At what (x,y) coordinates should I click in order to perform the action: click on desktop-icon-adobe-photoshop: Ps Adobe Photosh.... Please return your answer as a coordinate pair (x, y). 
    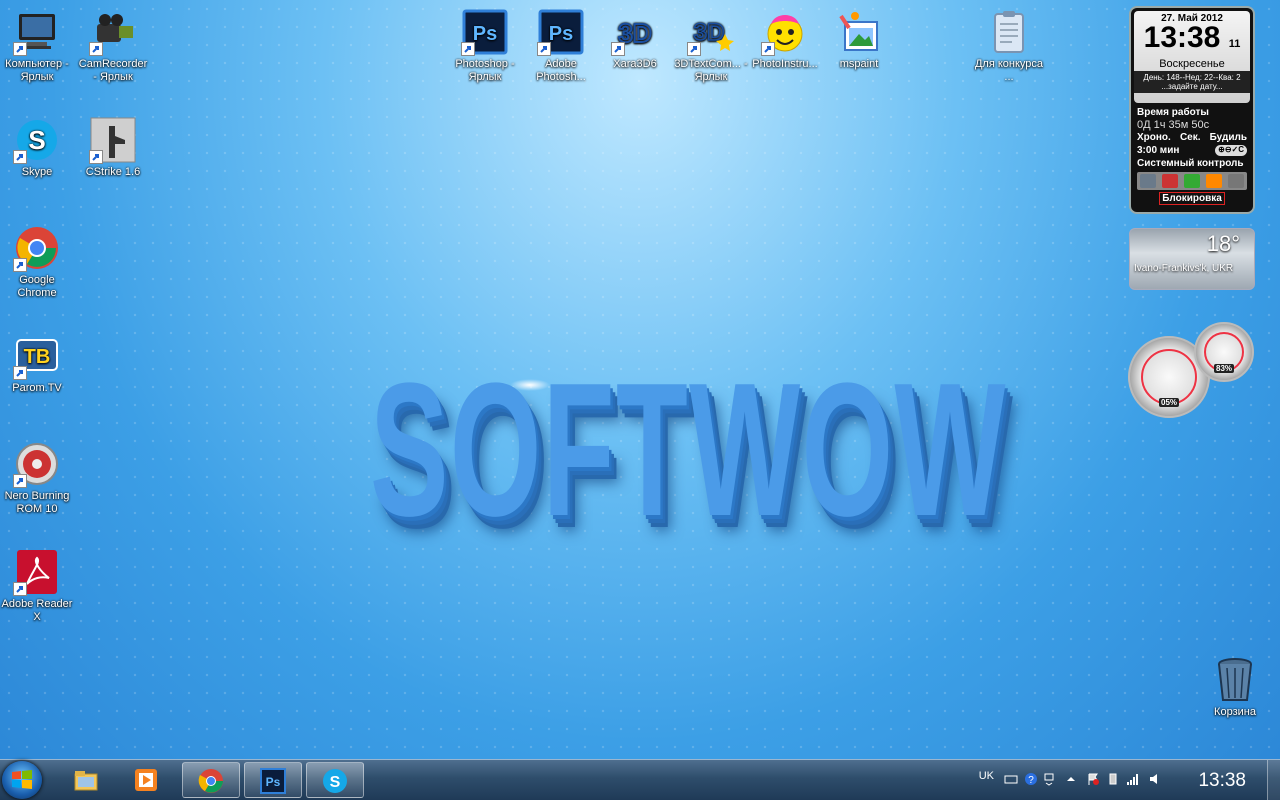
    Looking at the image, I should click on (561, 46).